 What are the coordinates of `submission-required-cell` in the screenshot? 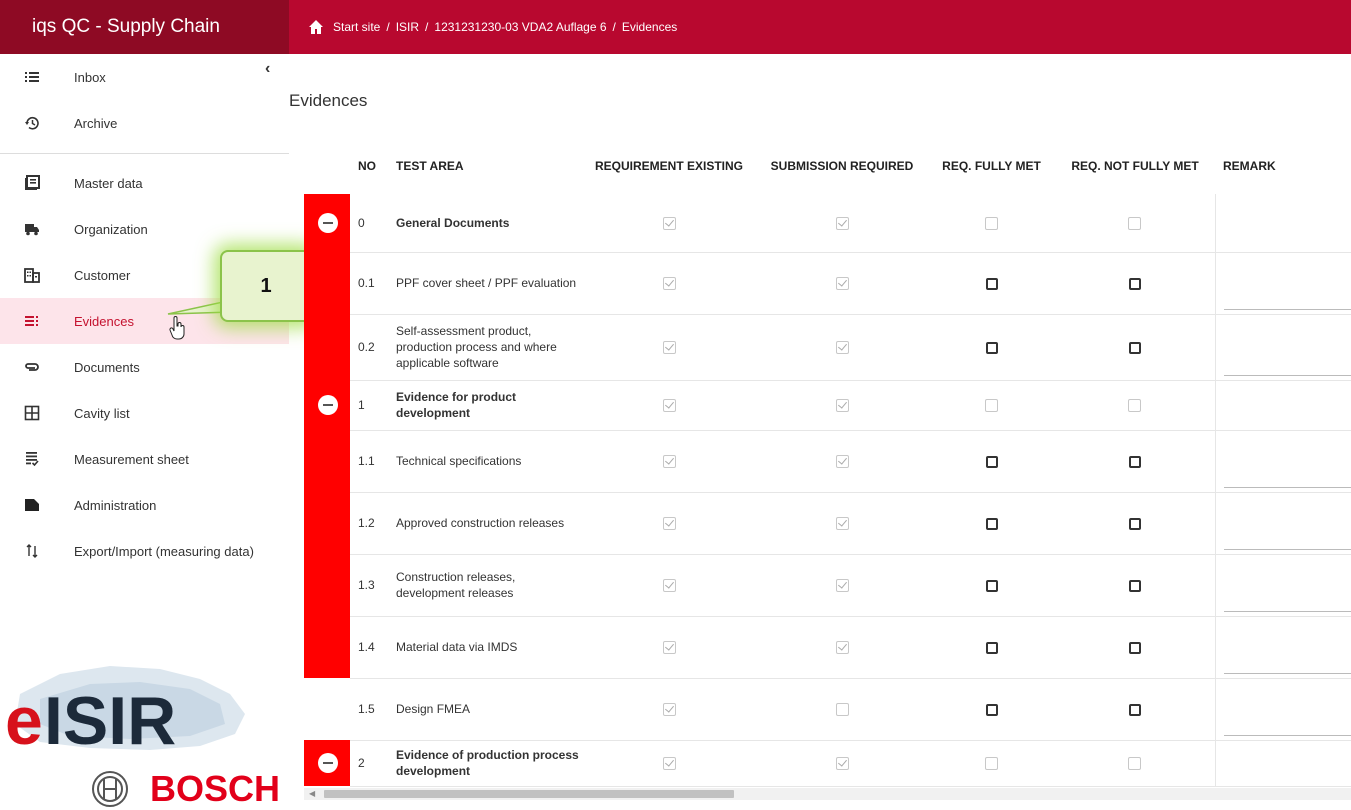 It's located at (842, 763).